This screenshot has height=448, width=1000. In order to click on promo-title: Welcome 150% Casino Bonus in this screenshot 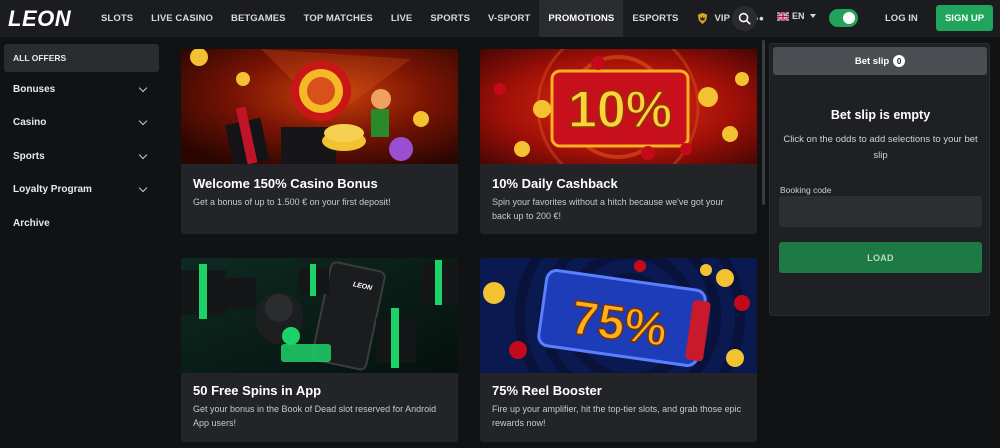, I will do `click(285, 183)`.